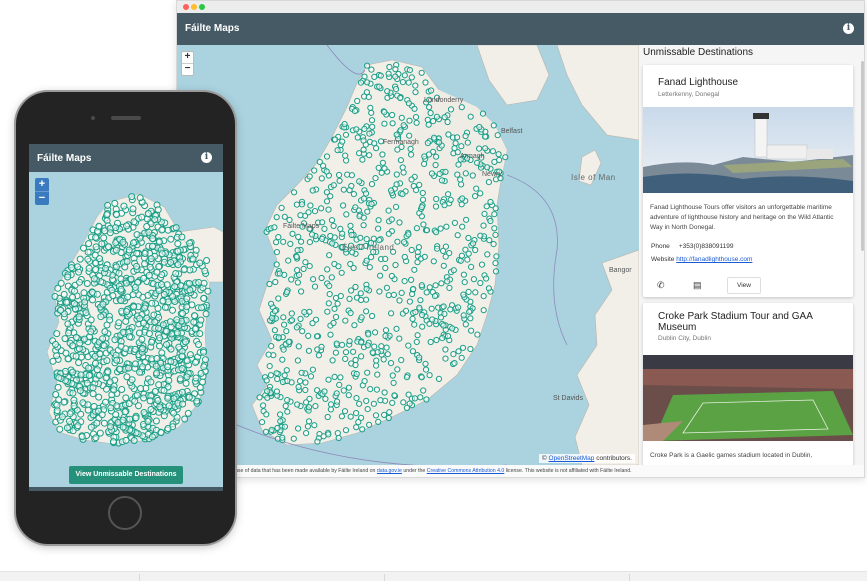 The width and height of the screenshot is (867, 581). I want to click on maximize-window-button, so click(202, 7).